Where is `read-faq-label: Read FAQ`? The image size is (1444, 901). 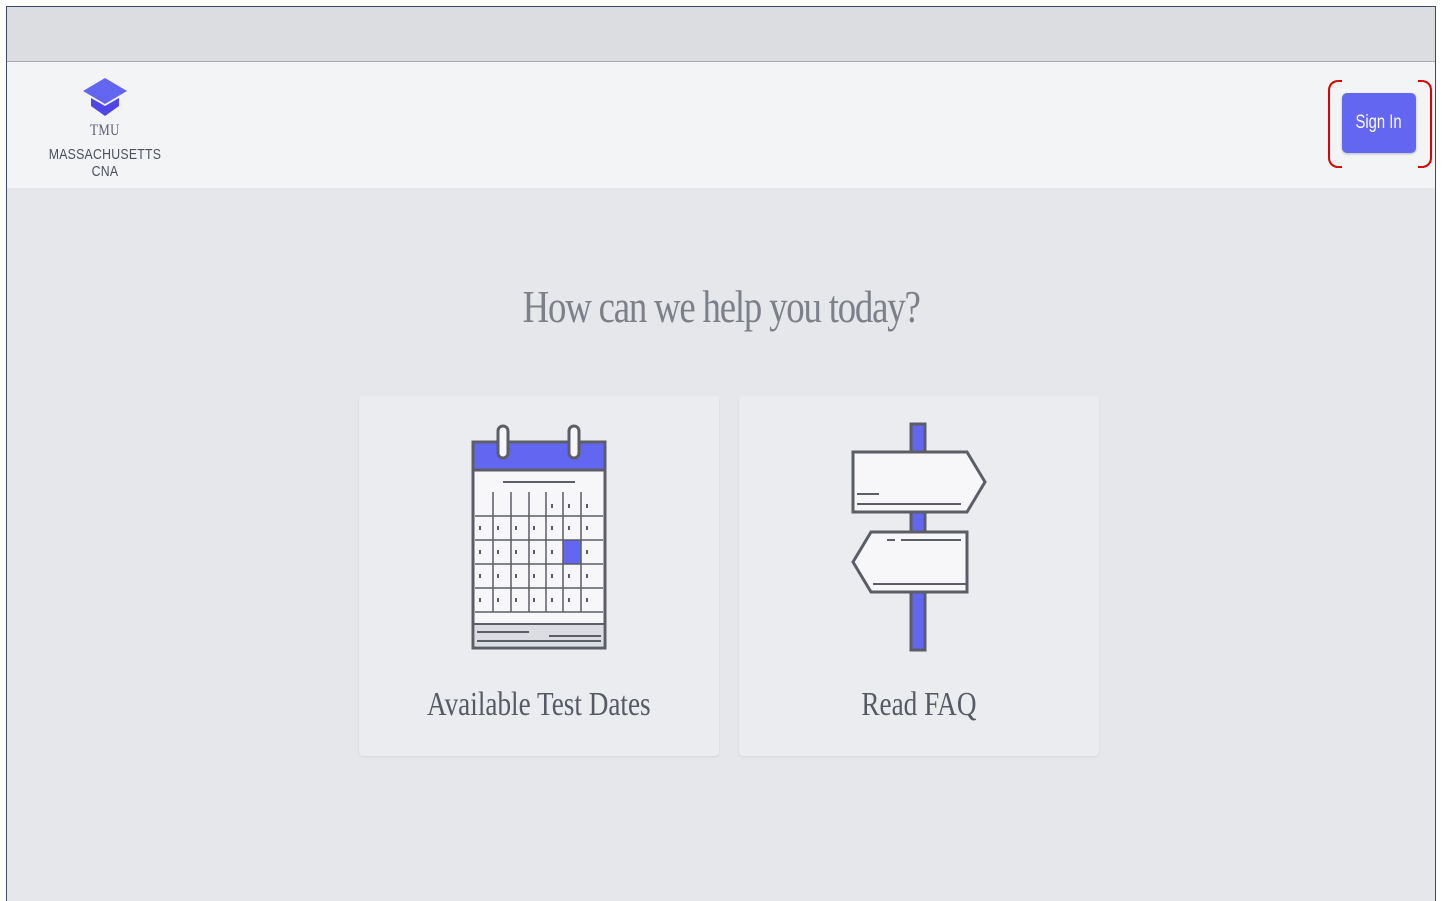
read-faq-label: Read FAQ is located at coordinates (919, 704).